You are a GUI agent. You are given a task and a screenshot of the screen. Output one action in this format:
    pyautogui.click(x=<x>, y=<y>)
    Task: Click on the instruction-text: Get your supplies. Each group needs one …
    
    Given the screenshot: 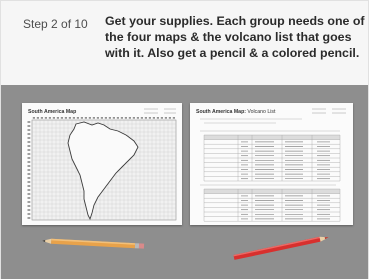 What is the action you would take?
    pyautogui.click(x=235, y=37)
    